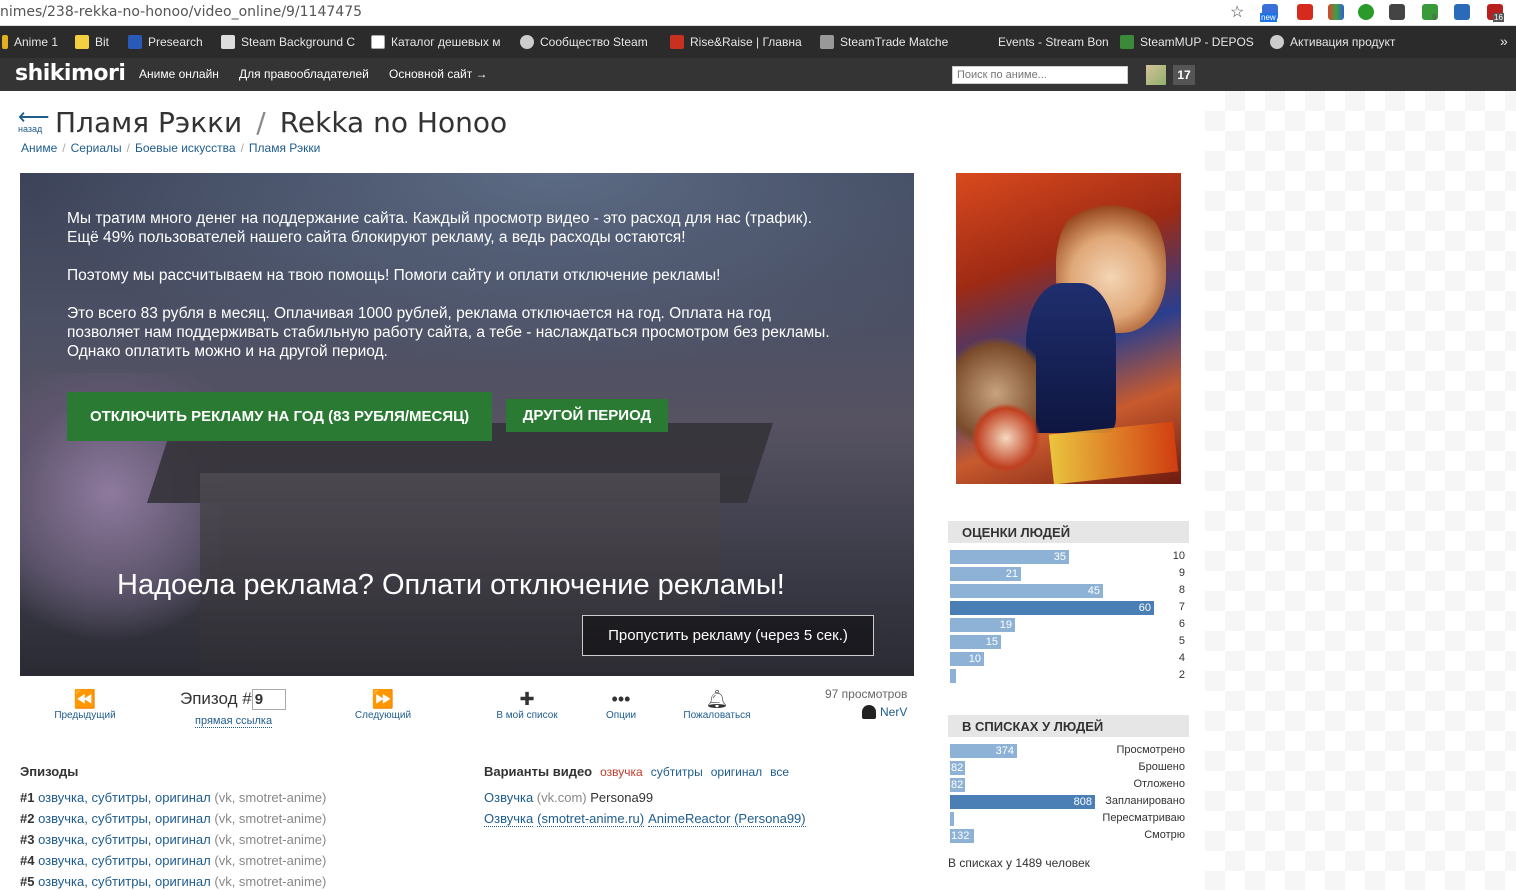 The height and width of the screenshot is (890, 1516). Describe the element at coordinates (1434, 17) in the screenshot. I see `nine-badge: 9` at that location.